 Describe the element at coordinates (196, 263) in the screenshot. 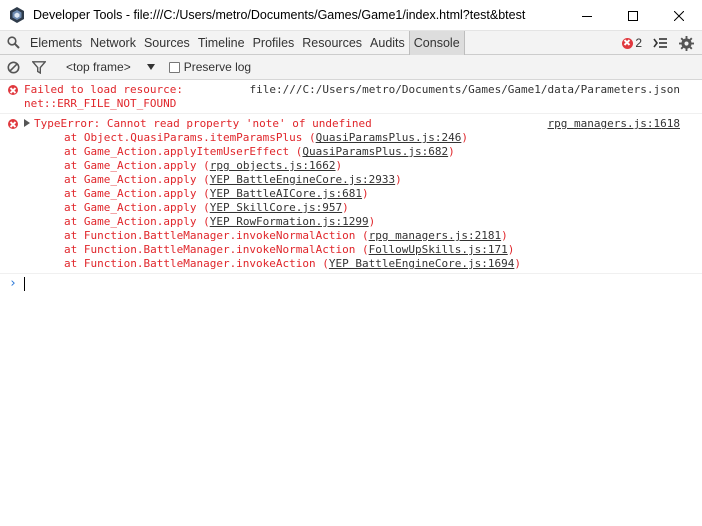

I see `stack-frame-function: at Function.BattleManager.invokeAction (` at that location.